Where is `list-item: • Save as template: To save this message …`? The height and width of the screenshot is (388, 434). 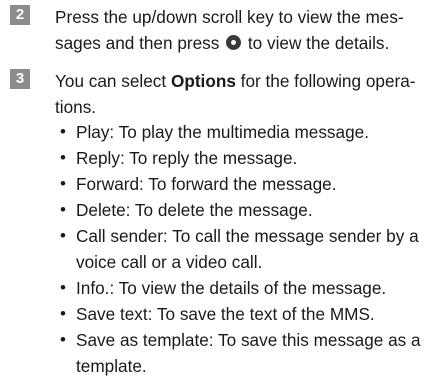
list-item: • Save as template: To save this message … is located at coordinates (245, 353).